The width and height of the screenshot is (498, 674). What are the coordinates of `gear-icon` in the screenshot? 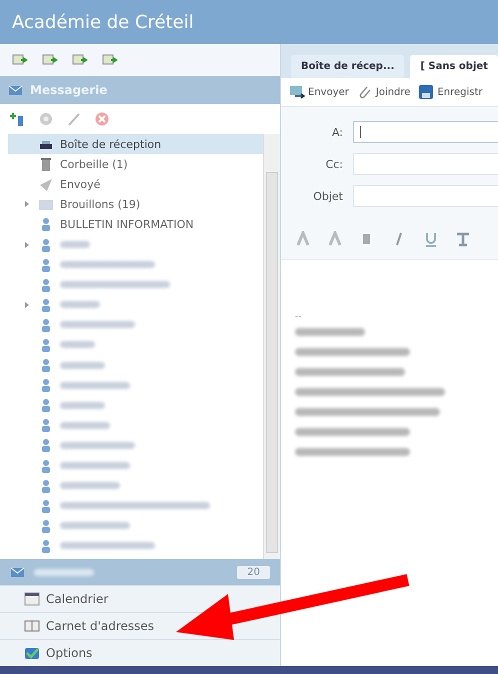 It's located at (46, 119).